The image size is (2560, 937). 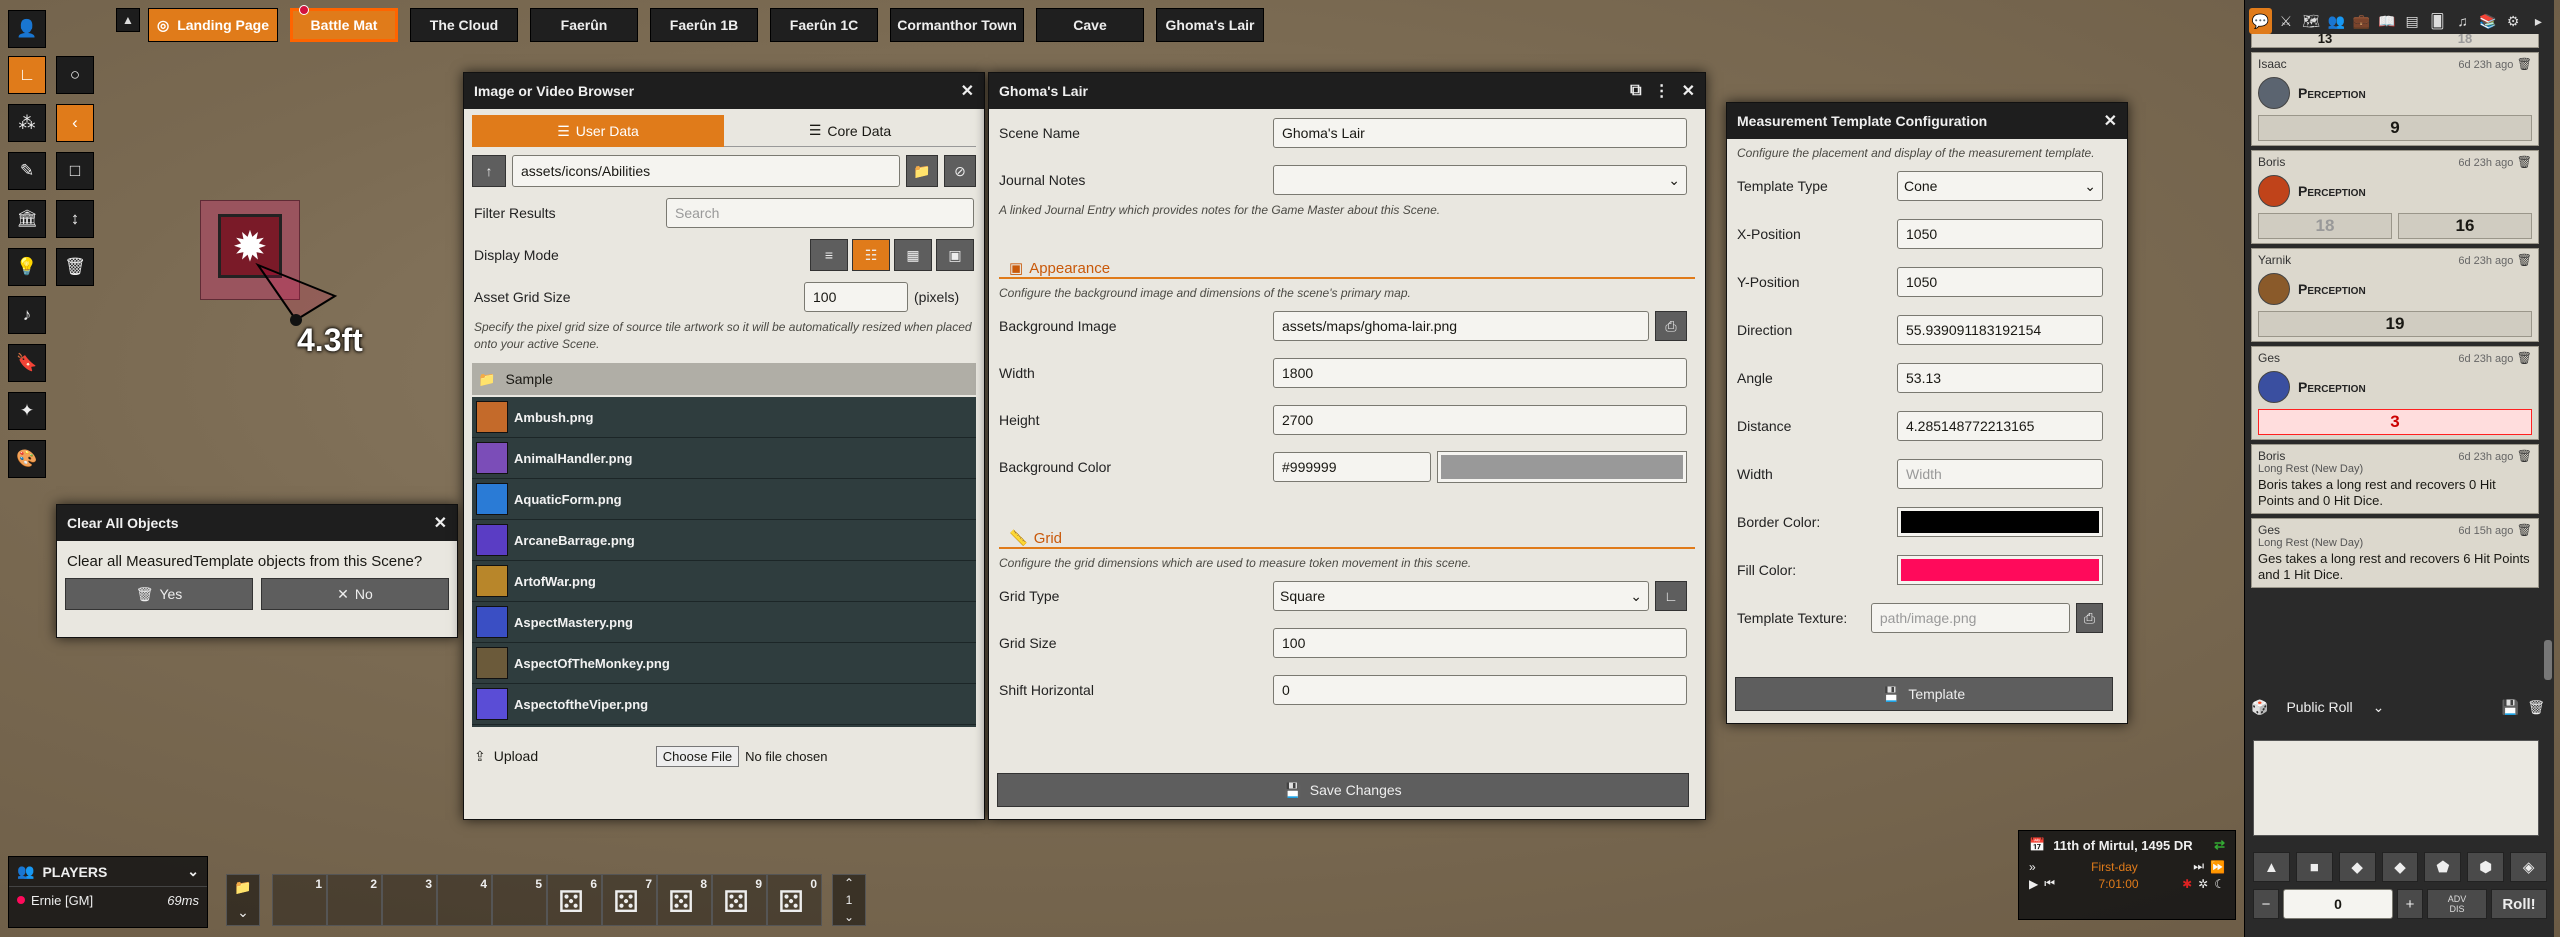 I want to click on scene-nav-toggle: ▲, so click(x=128, y=20).